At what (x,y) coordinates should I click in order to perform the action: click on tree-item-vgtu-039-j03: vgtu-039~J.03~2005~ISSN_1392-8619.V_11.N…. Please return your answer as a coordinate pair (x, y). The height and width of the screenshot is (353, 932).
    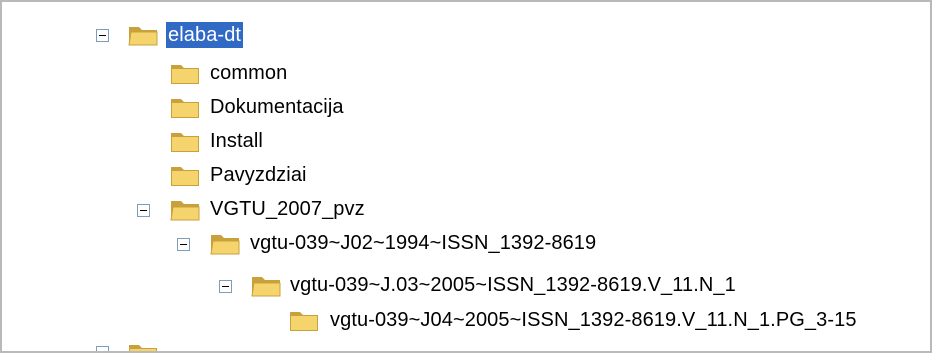
    Looking at the image, I should click on (513, 285).